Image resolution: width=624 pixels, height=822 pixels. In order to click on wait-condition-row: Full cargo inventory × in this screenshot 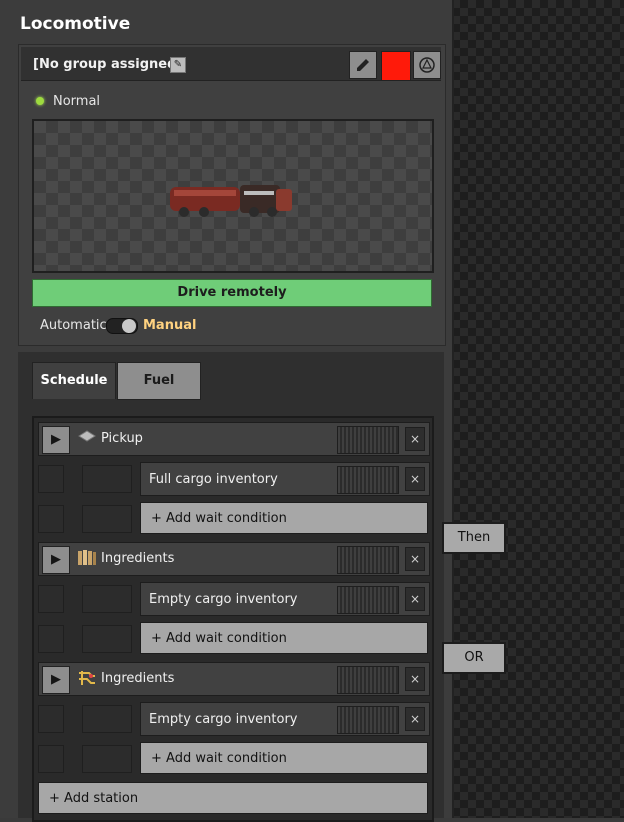, I will do `click(285, 479)`.